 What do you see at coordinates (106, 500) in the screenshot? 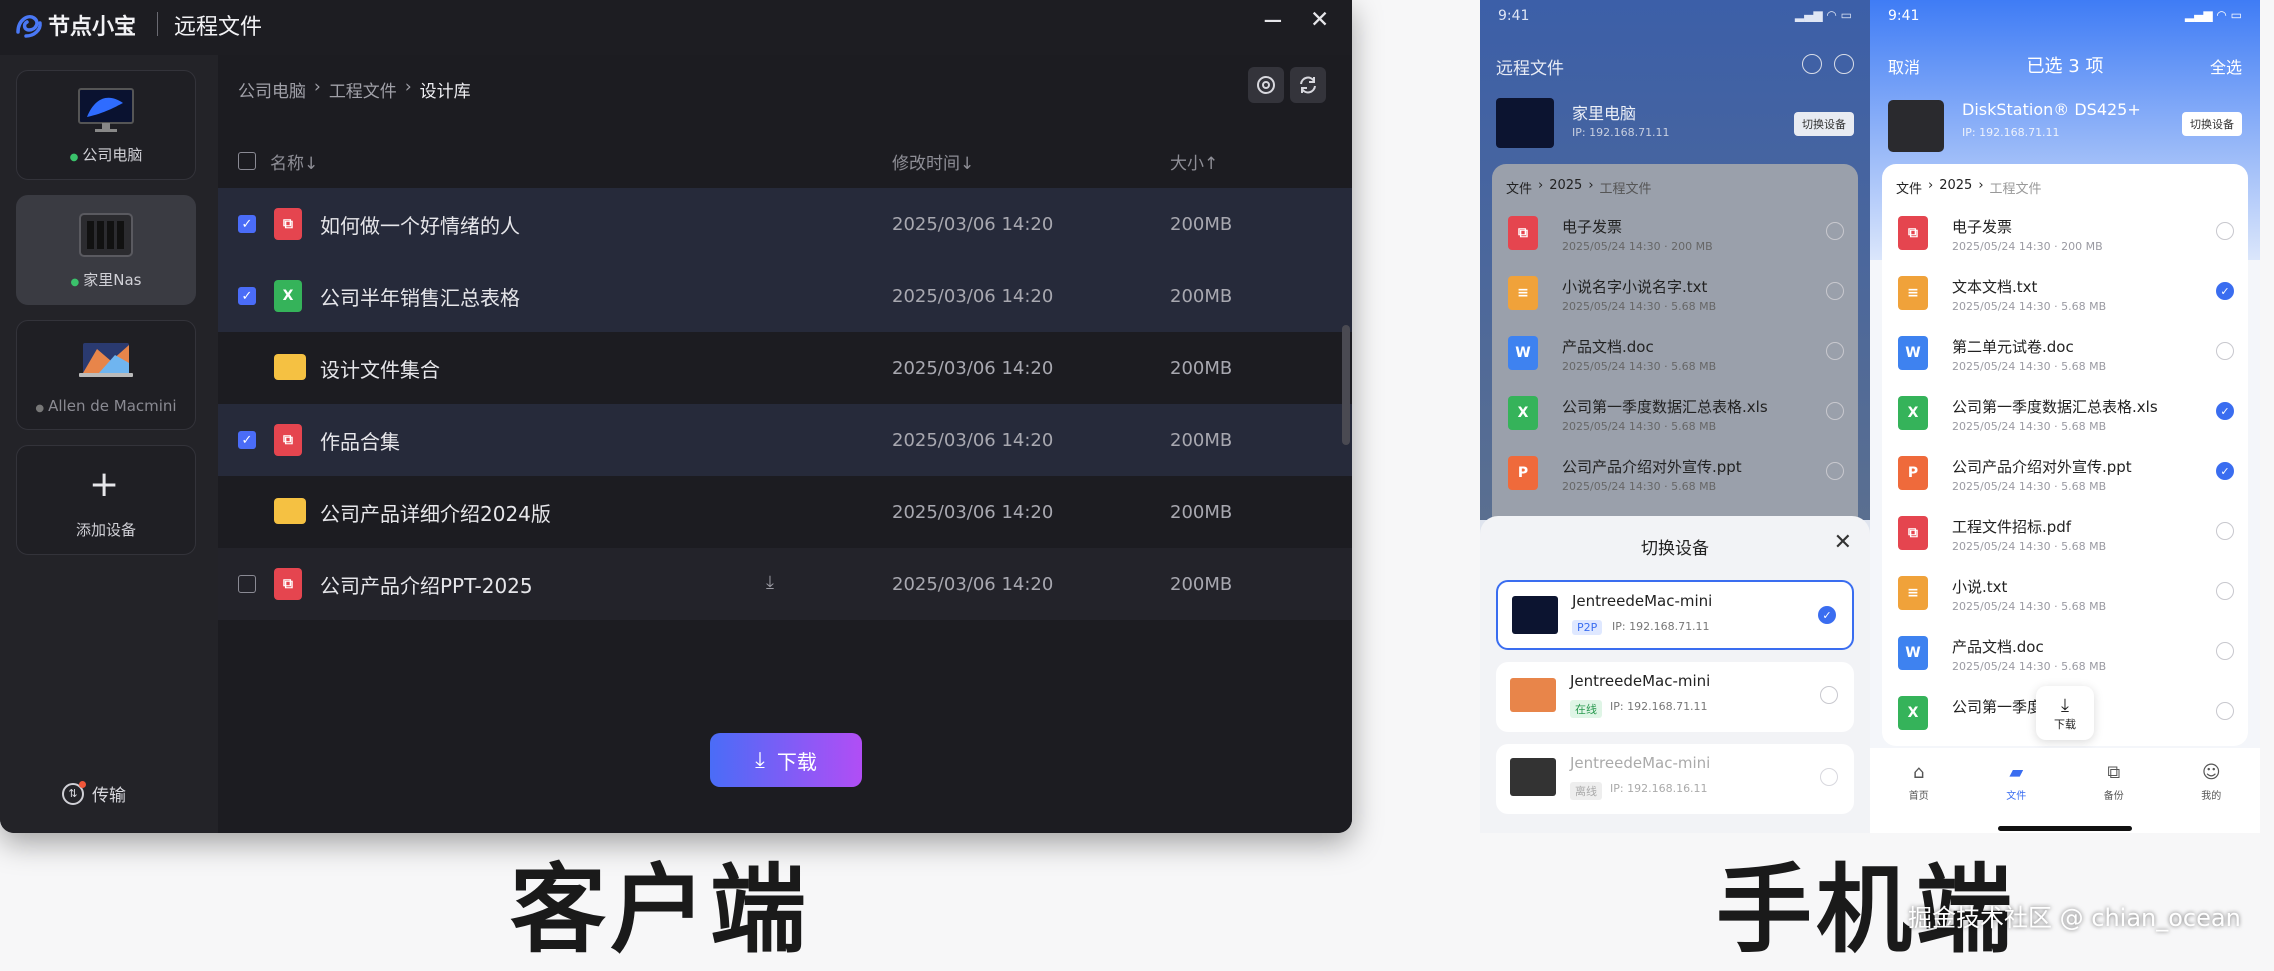
I see `add-device-button: + 添加设备` at bounding box center [106, 500].